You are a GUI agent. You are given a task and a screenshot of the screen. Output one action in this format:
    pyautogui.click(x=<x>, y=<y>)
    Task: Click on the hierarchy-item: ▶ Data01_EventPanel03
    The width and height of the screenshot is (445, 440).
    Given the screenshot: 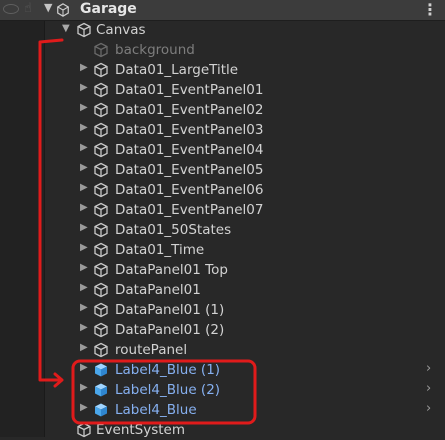 What is the action you would take?
    pyautogui.click(x=222, y=130)
    